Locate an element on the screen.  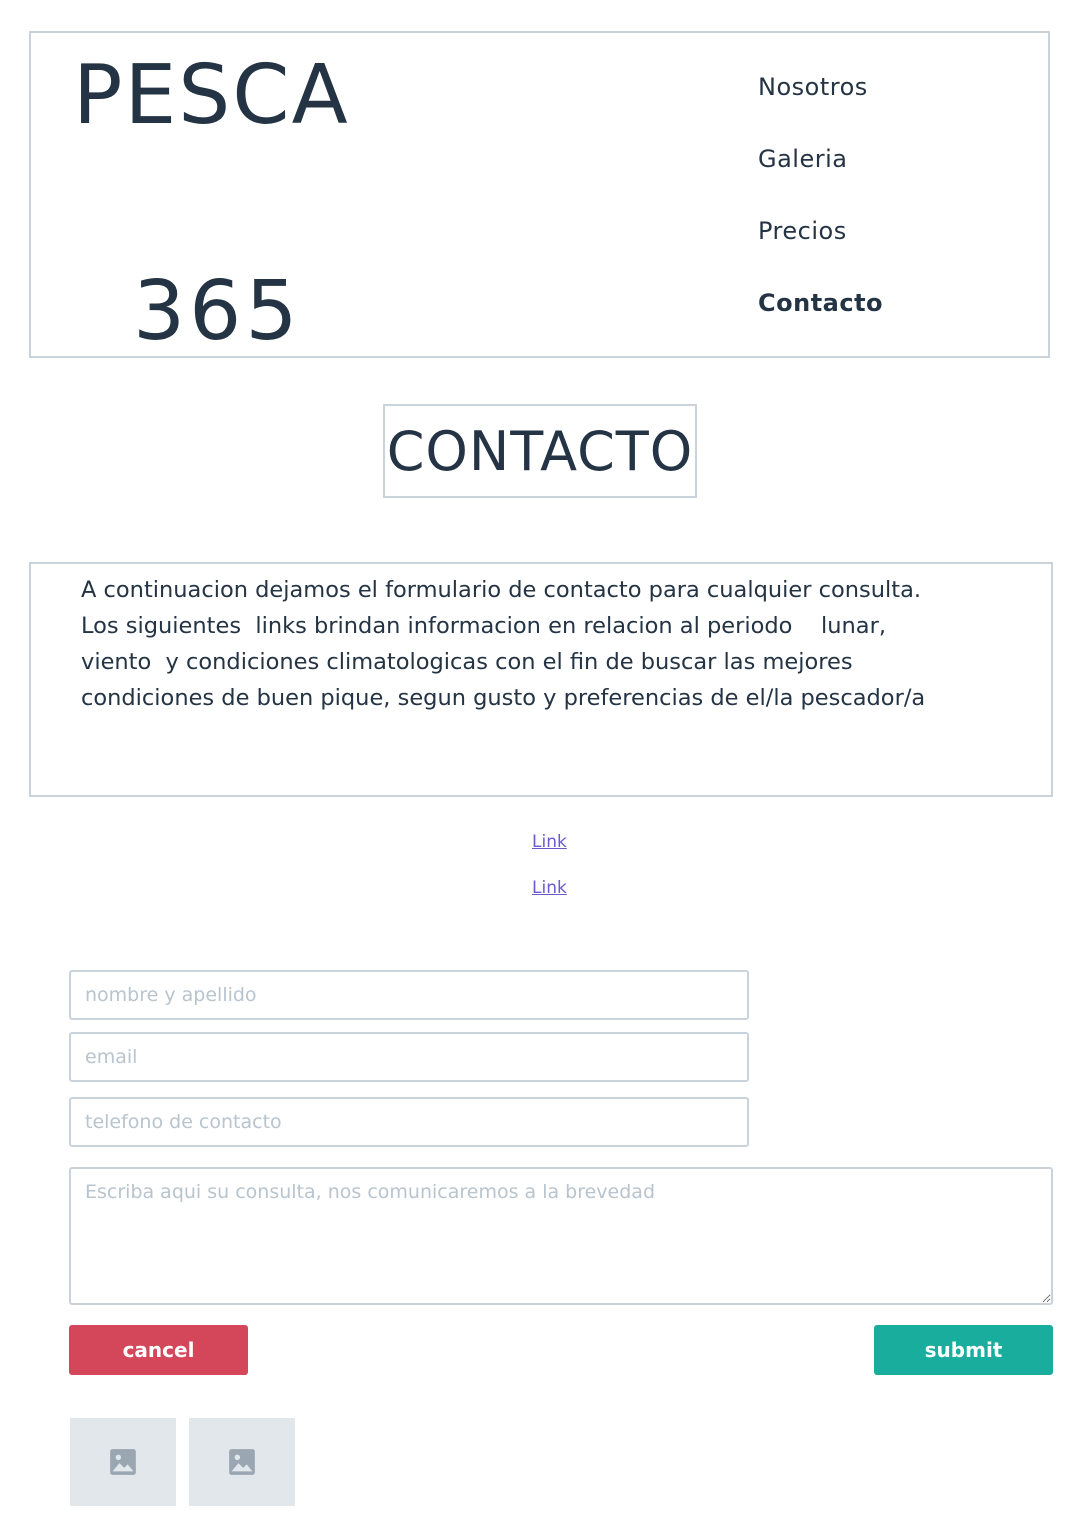
phone-field is located at coordinates (409, 1122).